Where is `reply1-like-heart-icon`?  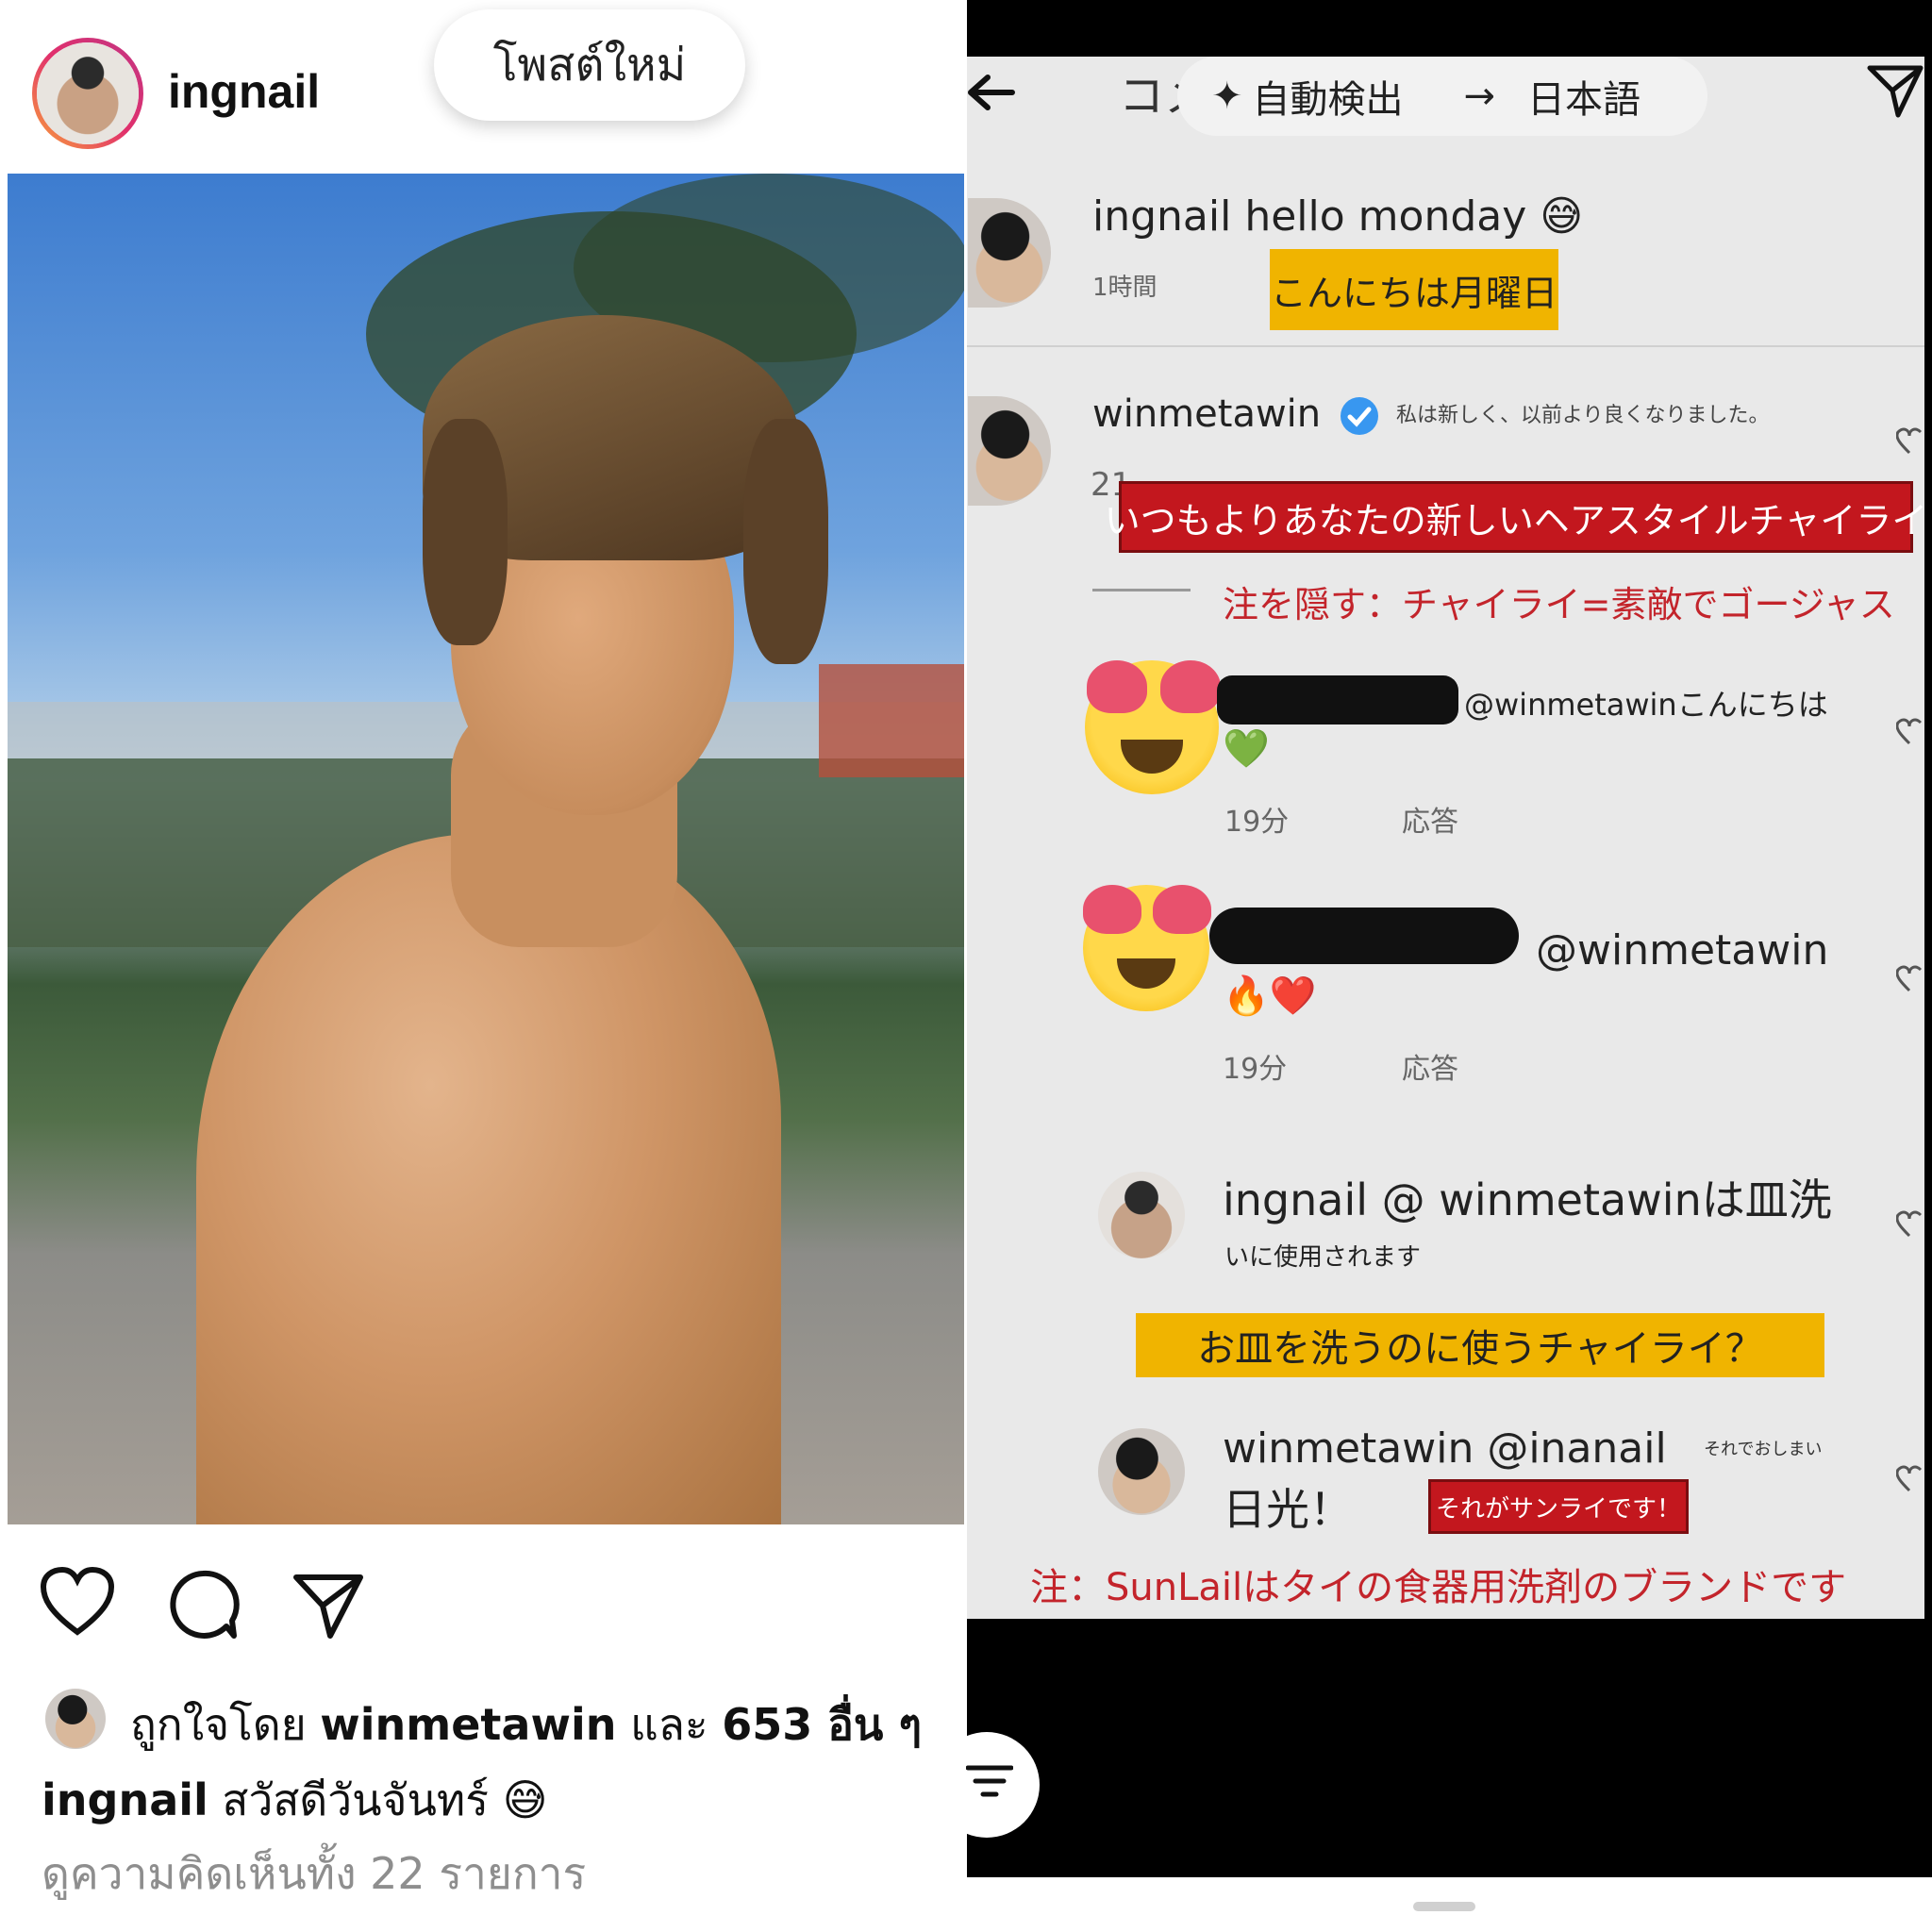
reply1-like-heart-icon is located at coordinates (1910, 733).